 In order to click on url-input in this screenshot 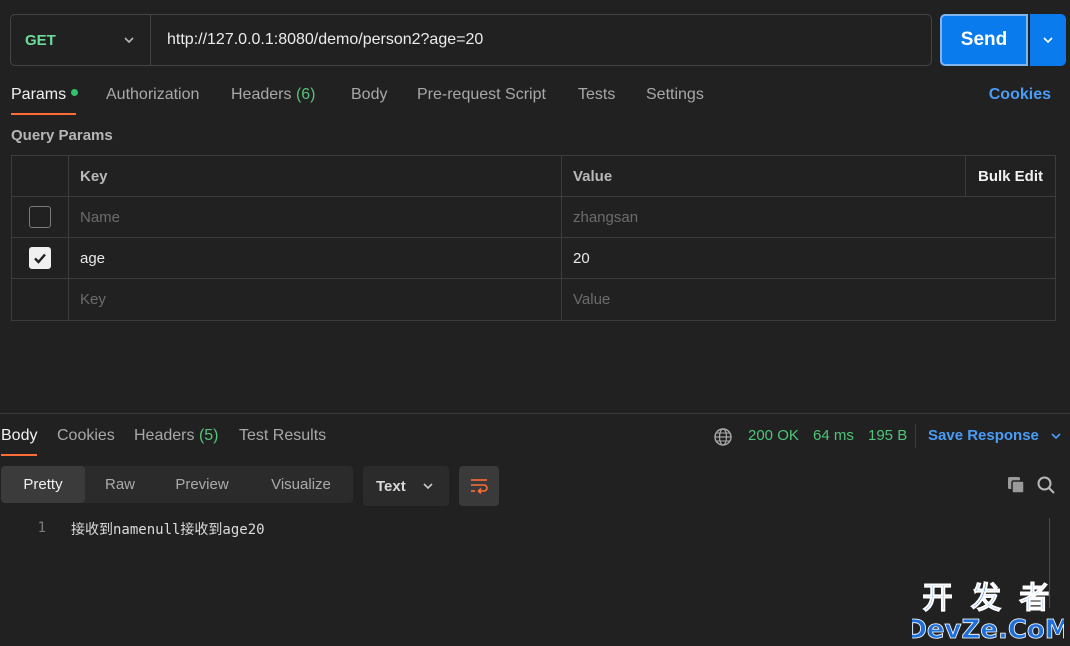, I will do `click(541, 40)`.